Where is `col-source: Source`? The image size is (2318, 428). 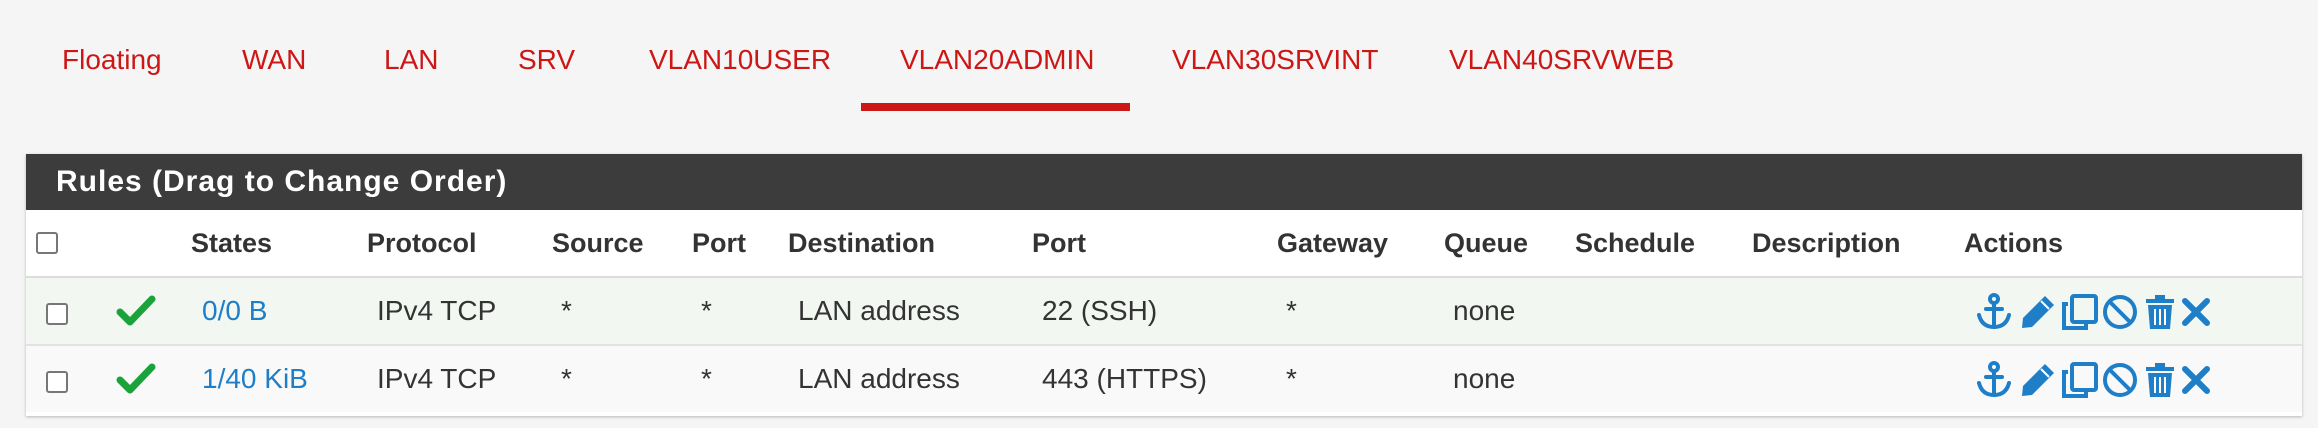
col-source: Source is located at coordinates (598, 243).